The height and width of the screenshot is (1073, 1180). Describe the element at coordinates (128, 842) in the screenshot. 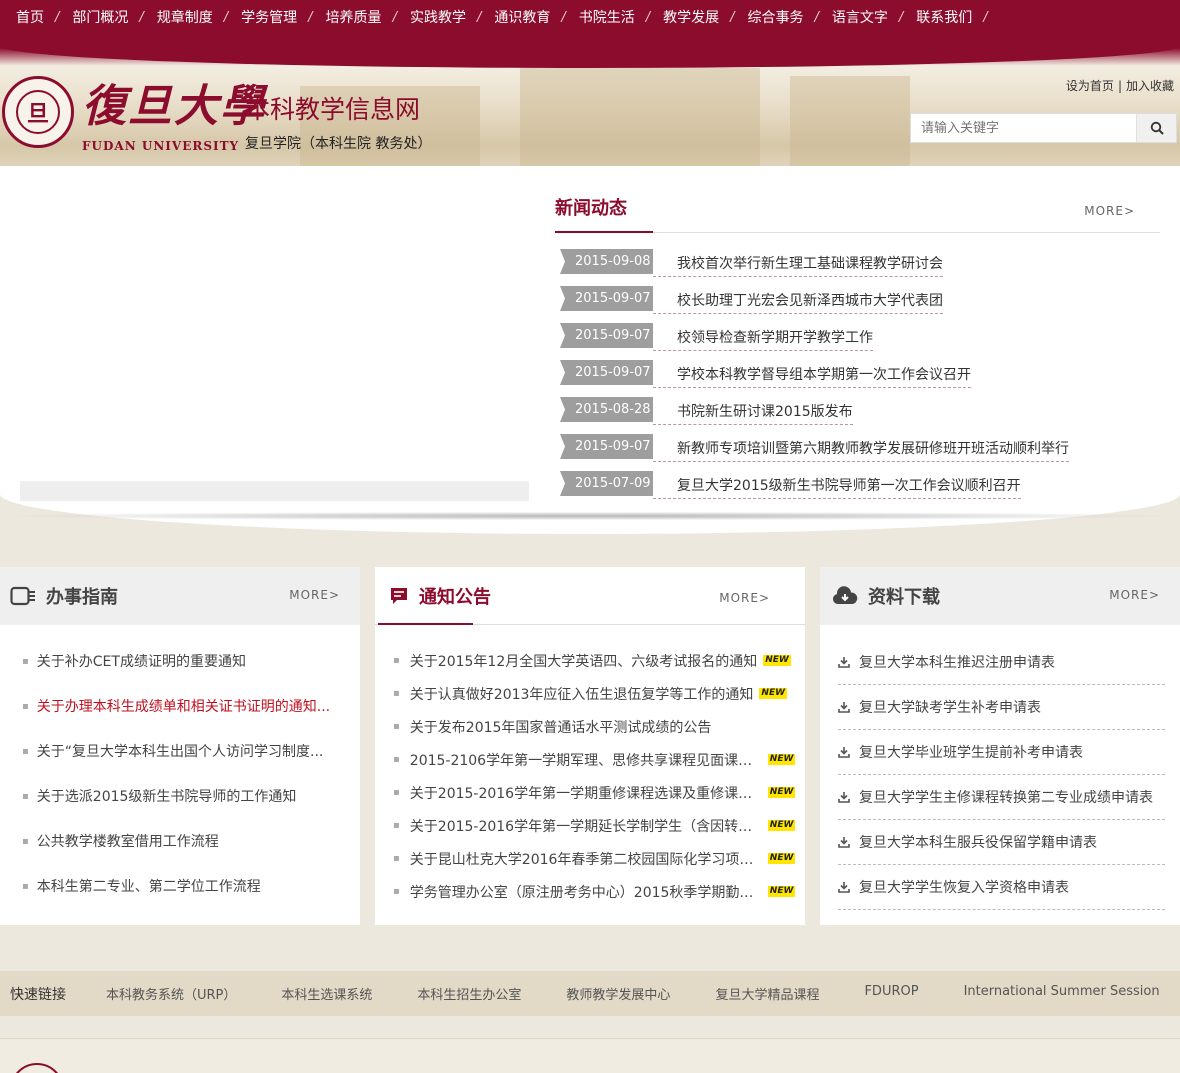

I see `guide-link: 公共教学楼教室借用工作流程` at that location.